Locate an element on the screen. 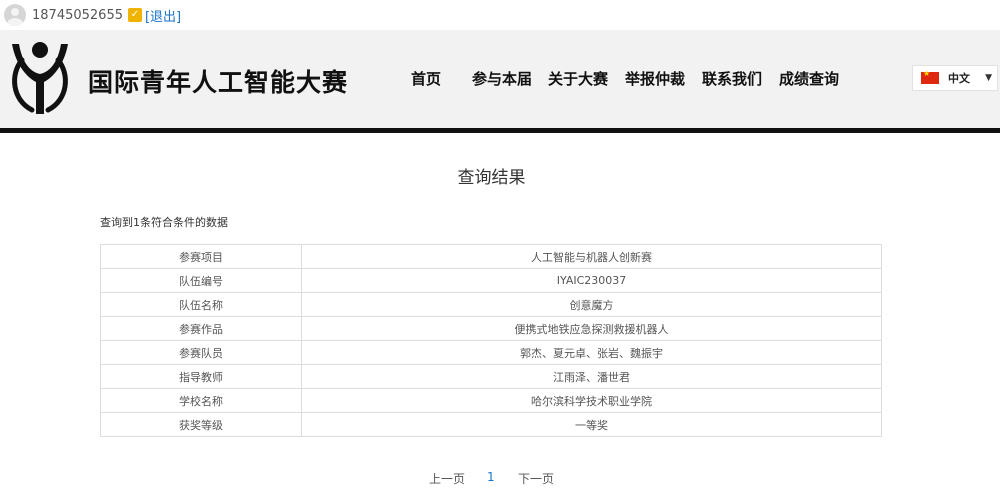 The image size is (1000, 491). row-value: 江雨泽、潘世君 is located at coordinates (591, 376).